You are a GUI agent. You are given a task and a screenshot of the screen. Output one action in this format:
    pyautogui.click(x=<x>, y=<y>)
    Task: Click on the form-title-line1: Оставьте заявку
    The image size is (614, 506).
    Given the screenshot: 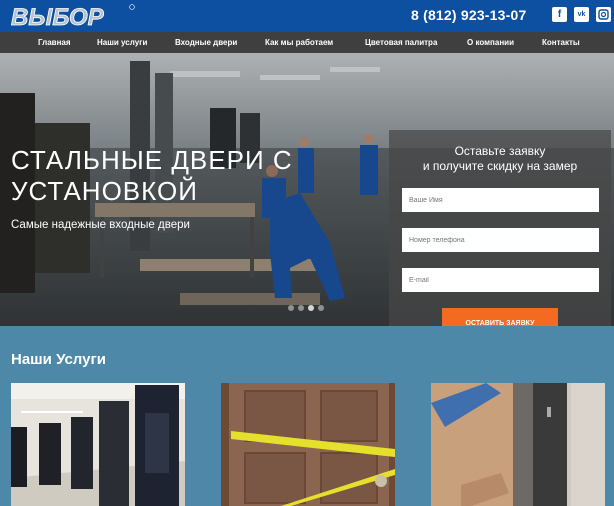 What is the action you would take?
    pyautogui.click(x=500, y=151)
    